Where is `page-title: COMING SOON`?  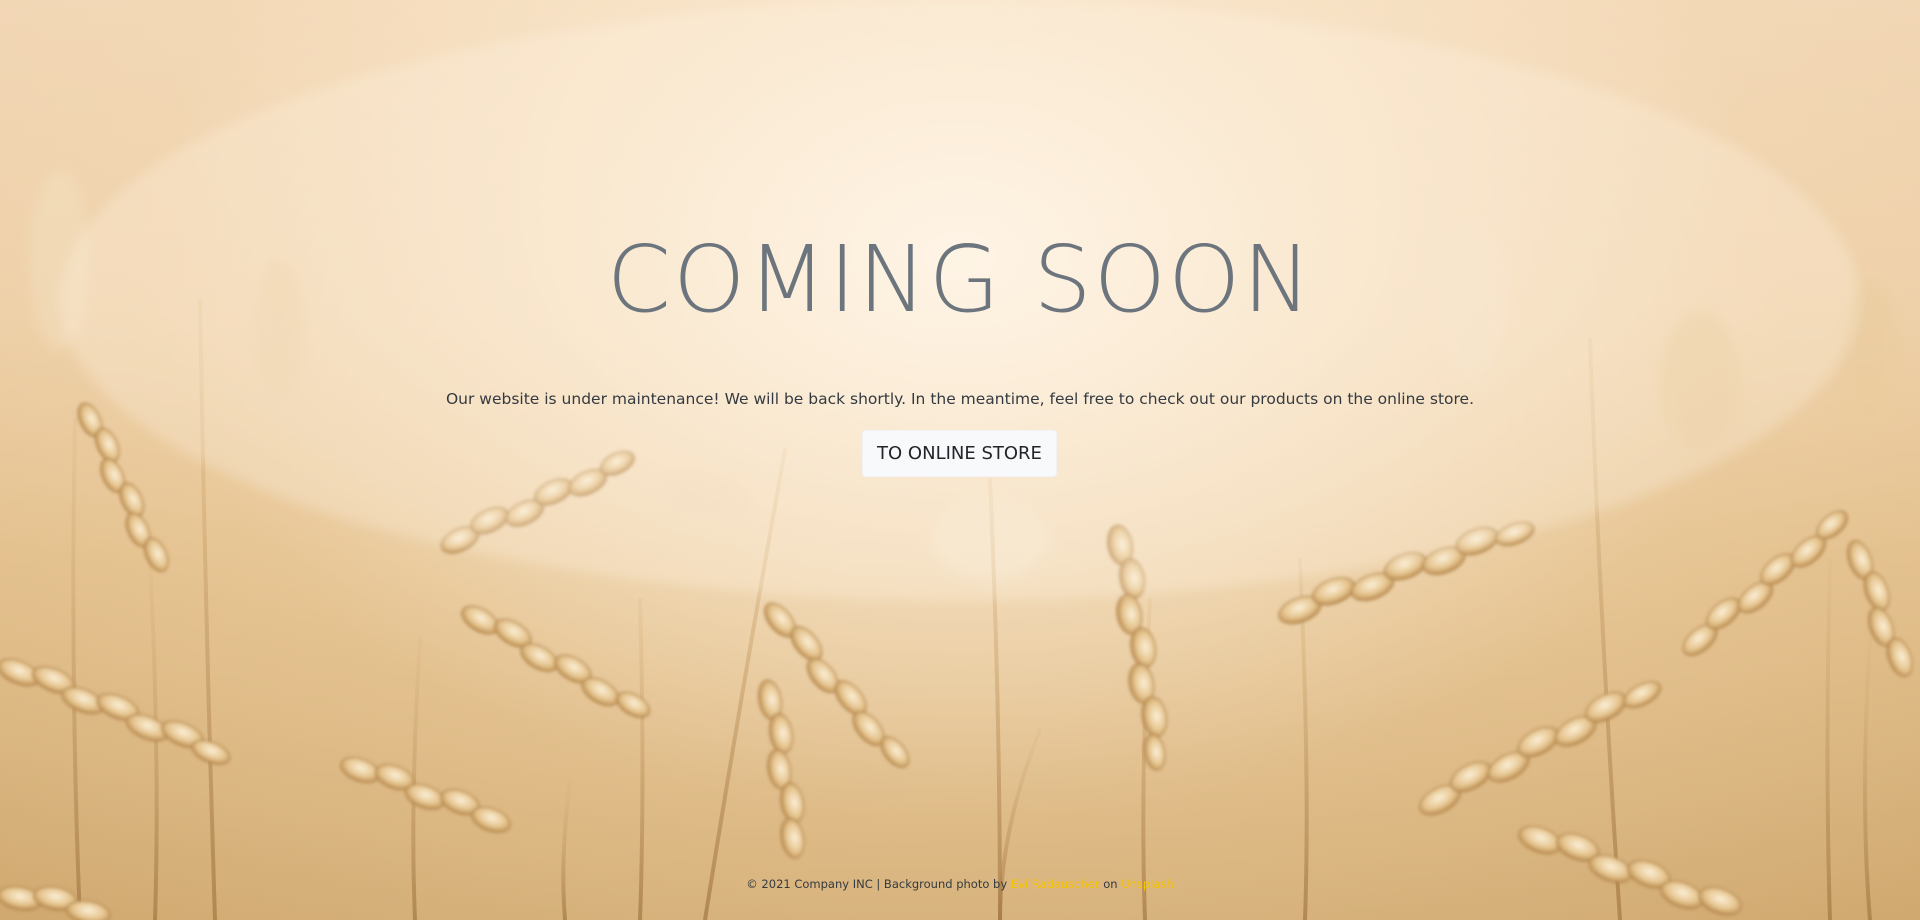
page-title: COMING SOON is located at coordinates (960, 279).